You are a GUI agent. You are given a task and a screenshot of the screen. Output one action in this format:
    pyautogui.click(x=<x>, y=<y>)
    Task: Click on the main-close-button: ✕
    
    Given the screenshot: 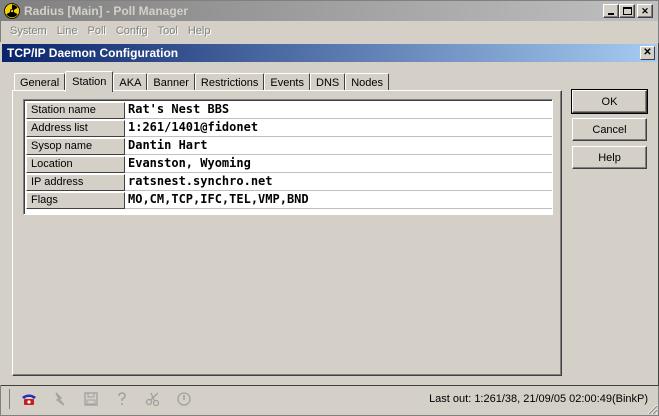 What is the action you would take?
    pyautogui.click(x=645, y=11)
    